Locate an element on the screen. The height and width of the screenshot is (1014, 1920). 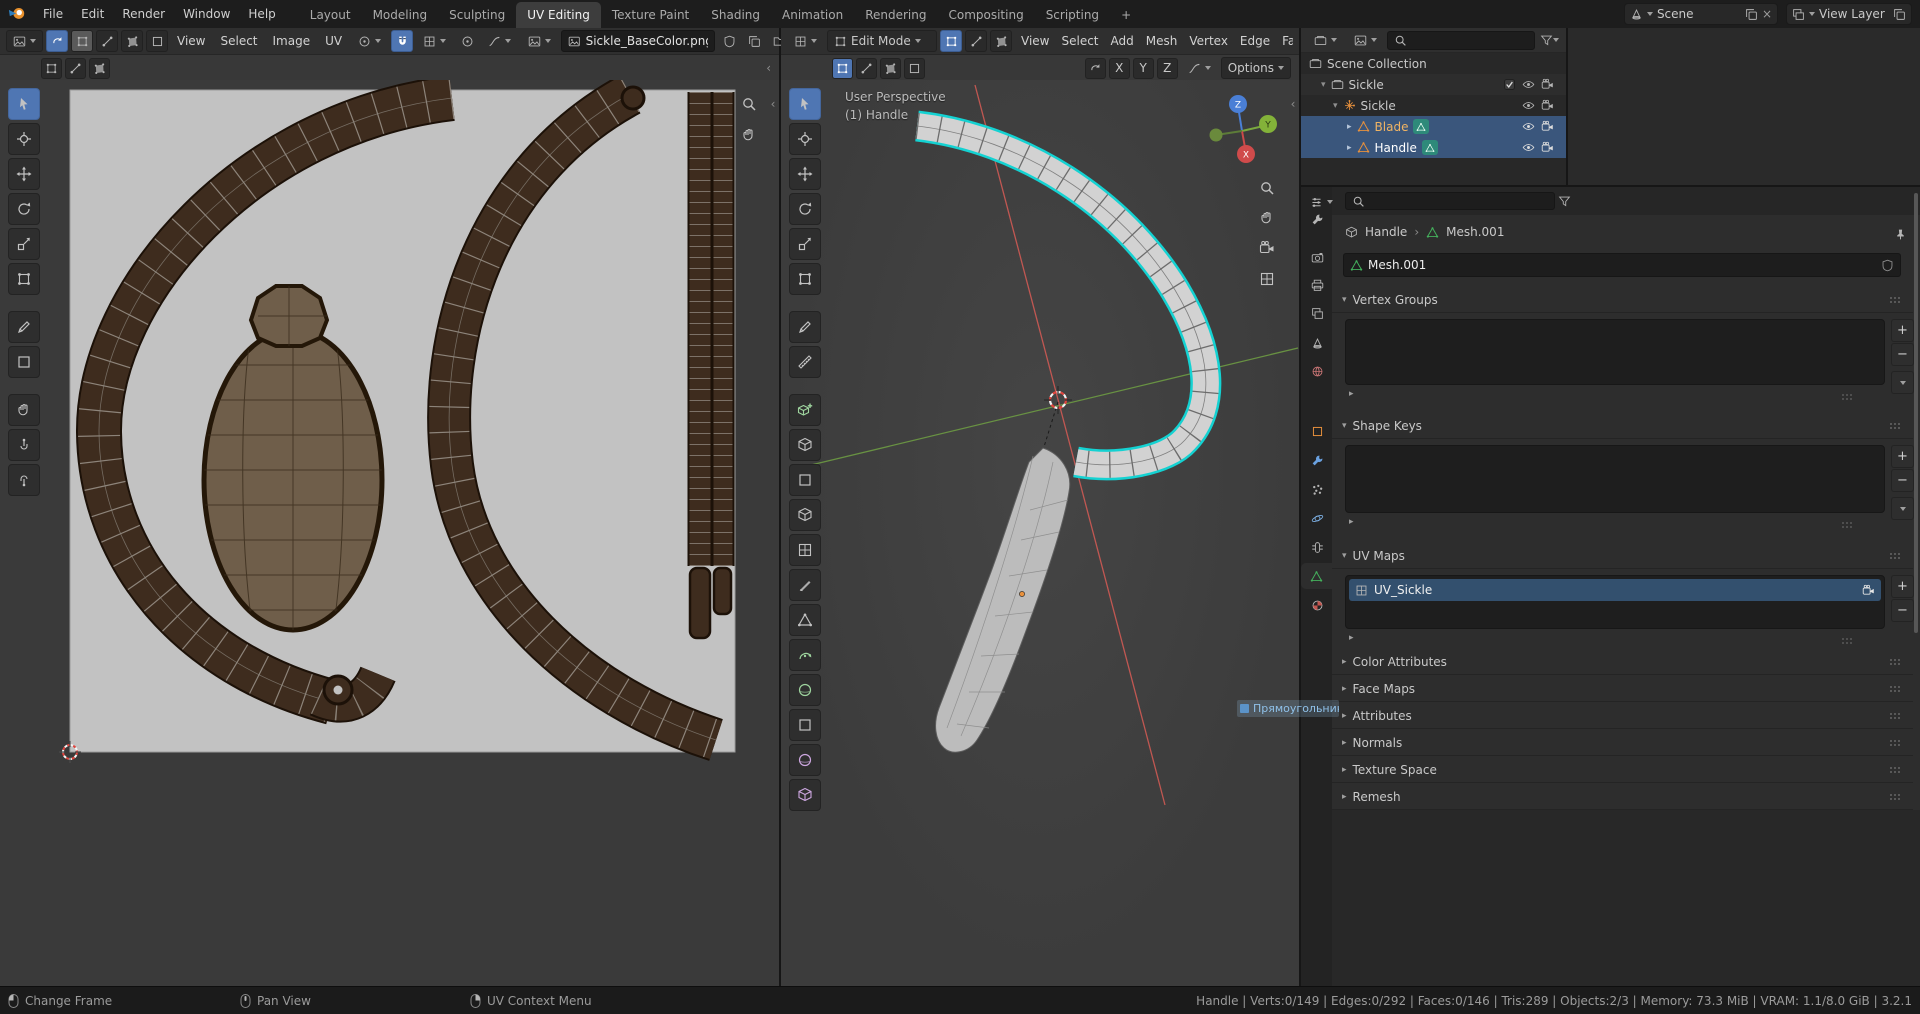
disclosure-triangle: ▸ is located at coordinates (1349, 127).